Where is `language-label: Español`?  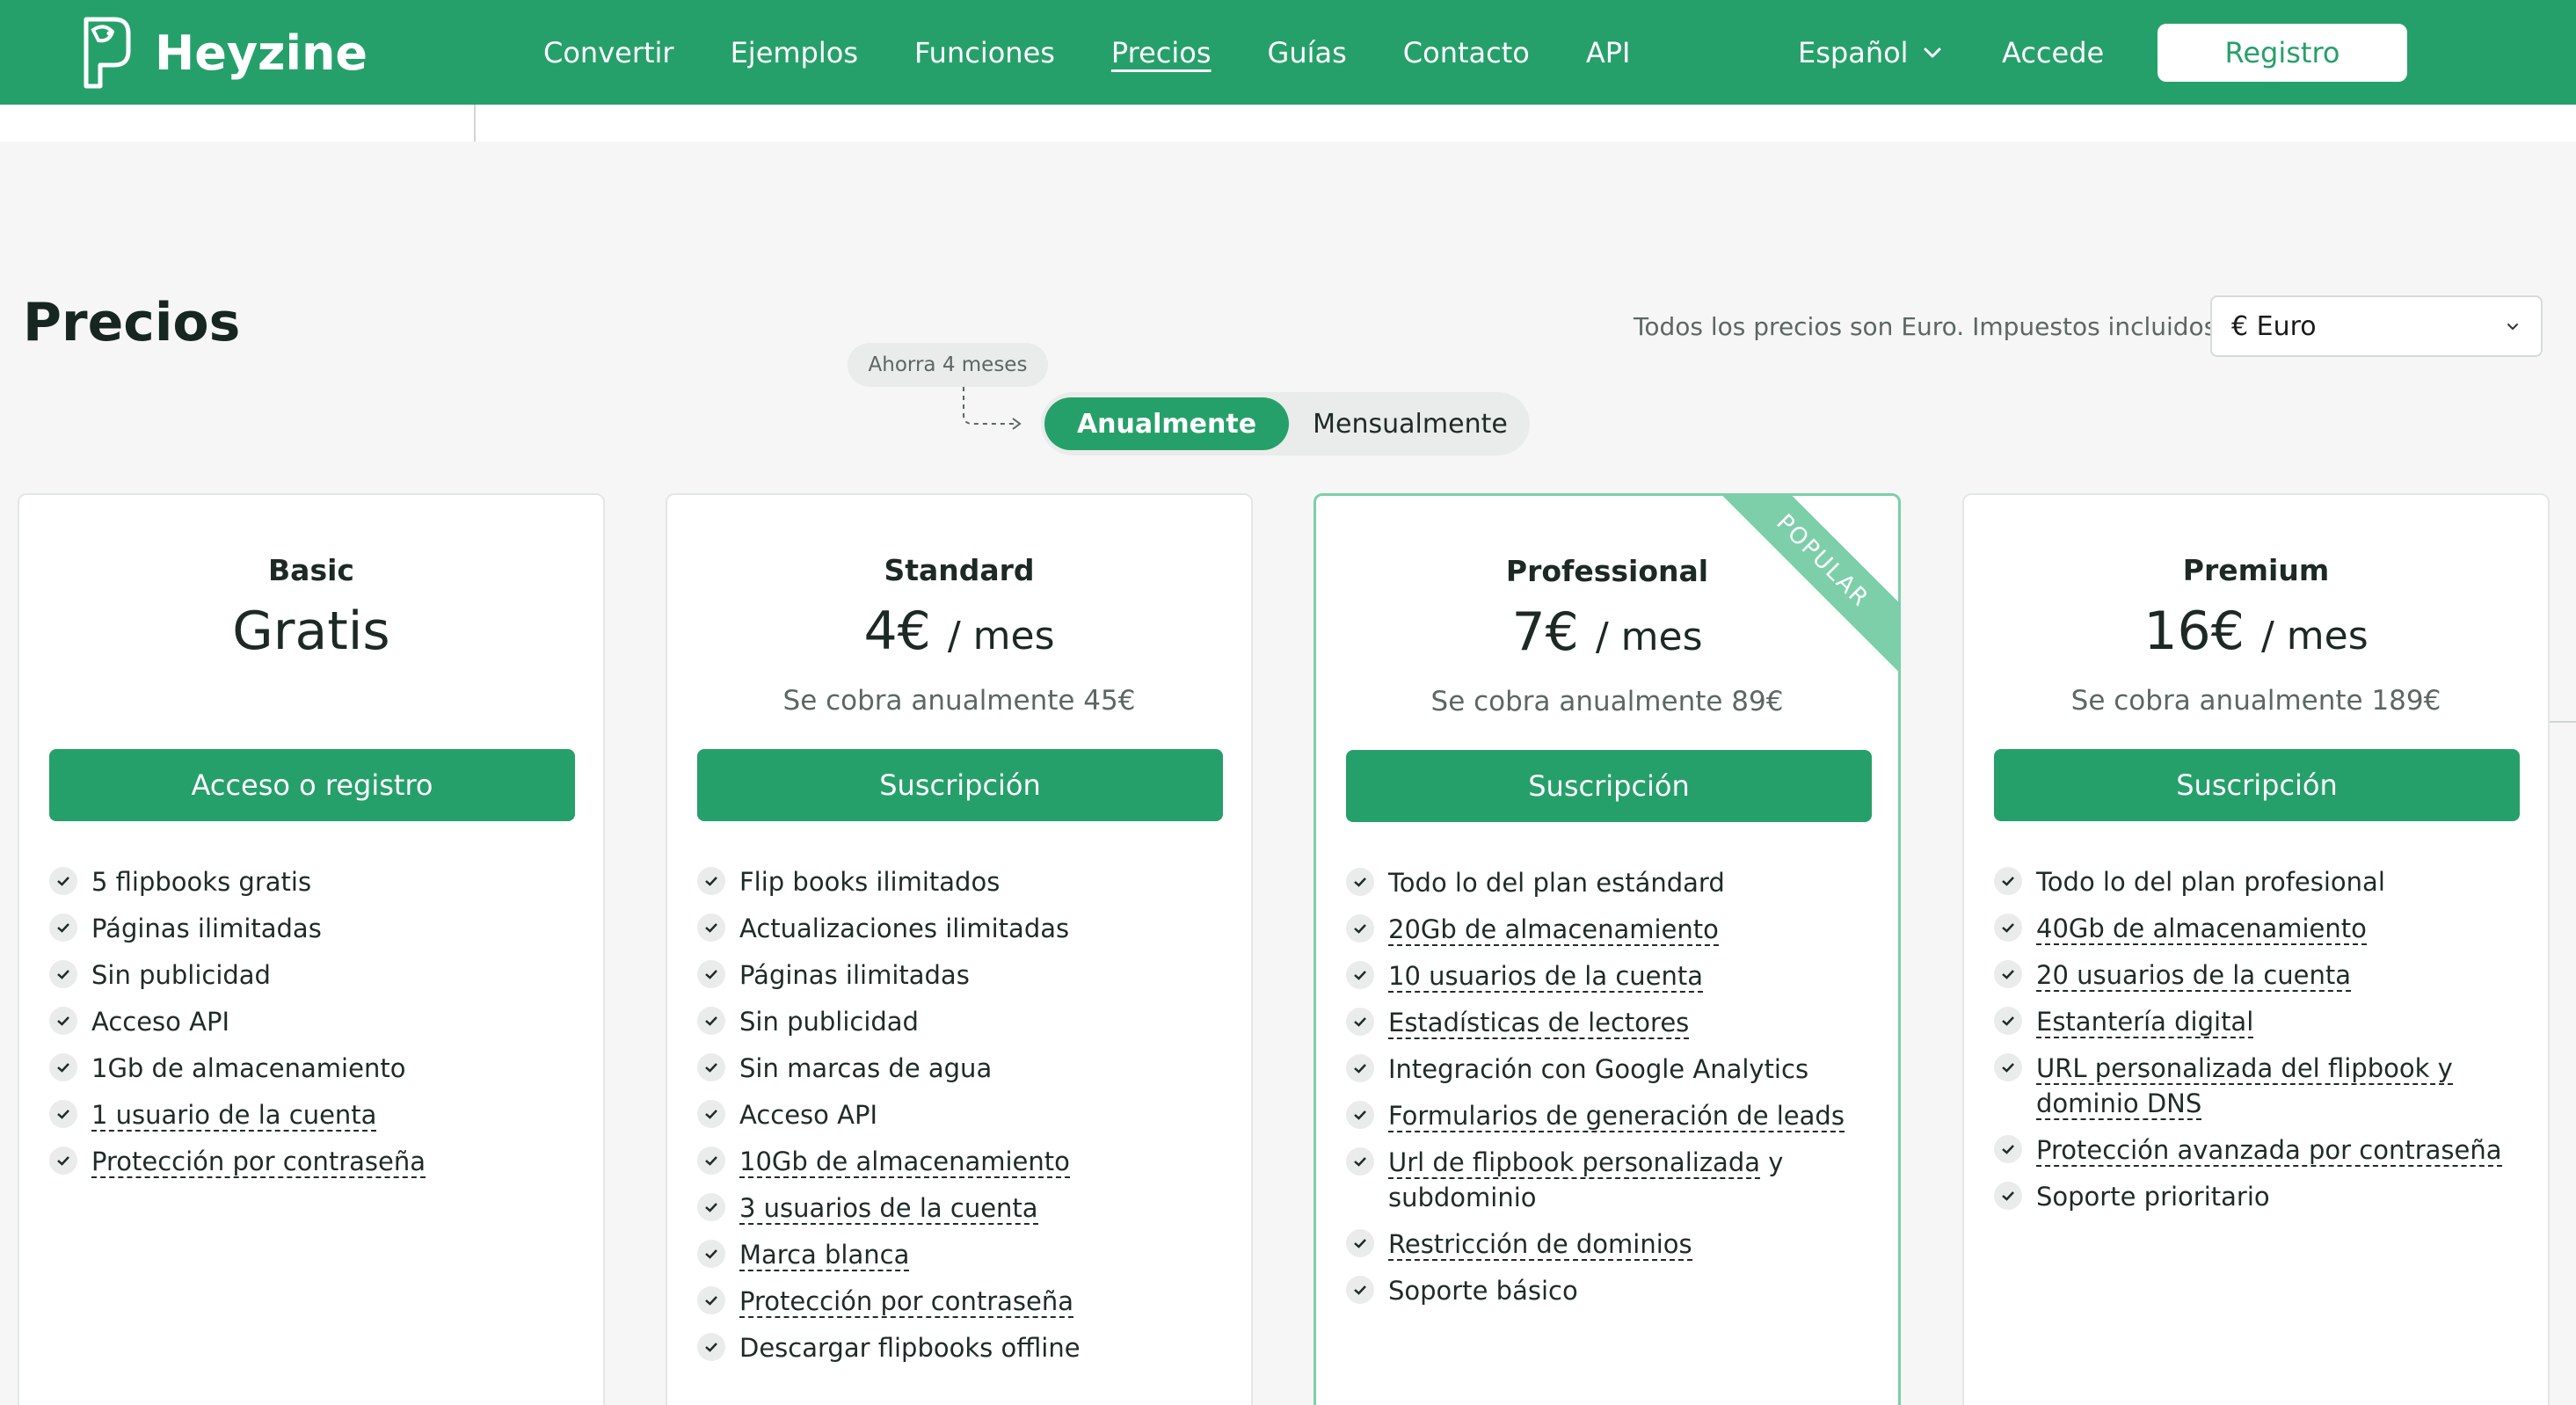 language-label: Español is located at coordinates (1853, 52).